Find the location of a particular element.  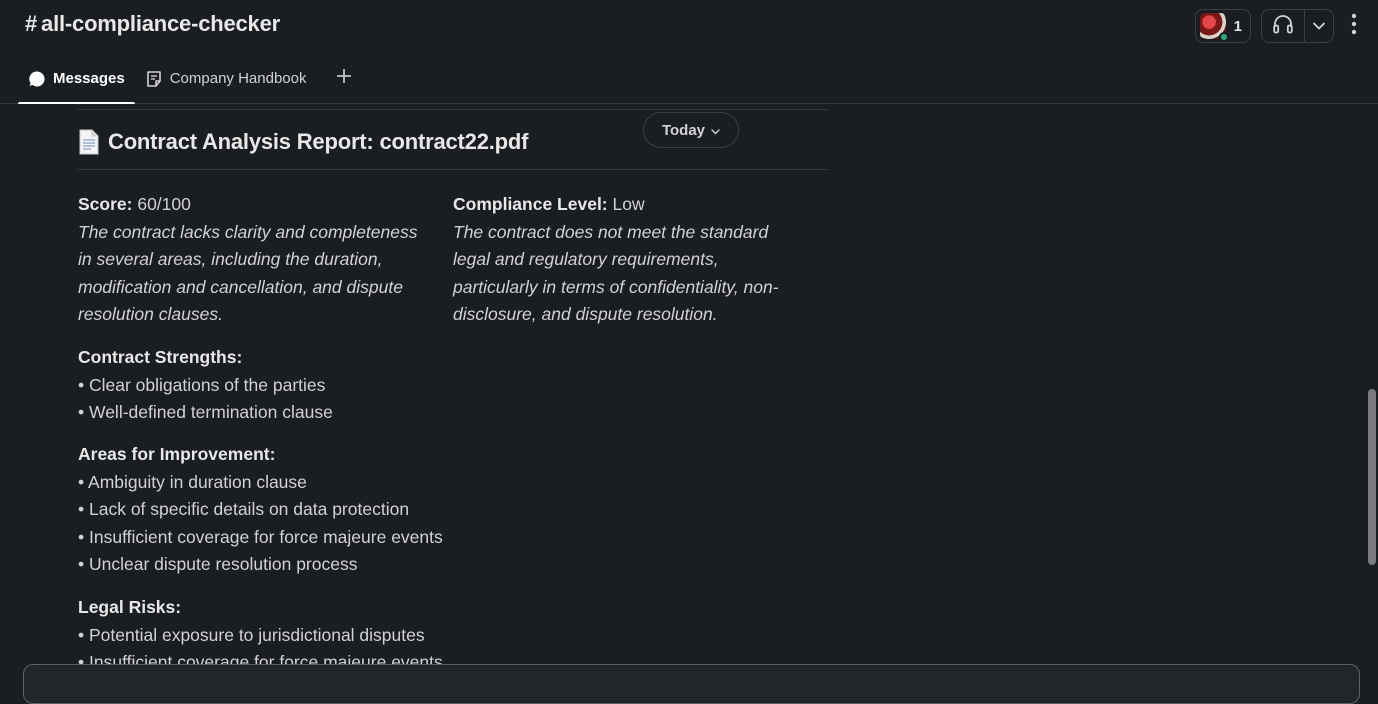

message-composer is located at coordinates (691, 684).